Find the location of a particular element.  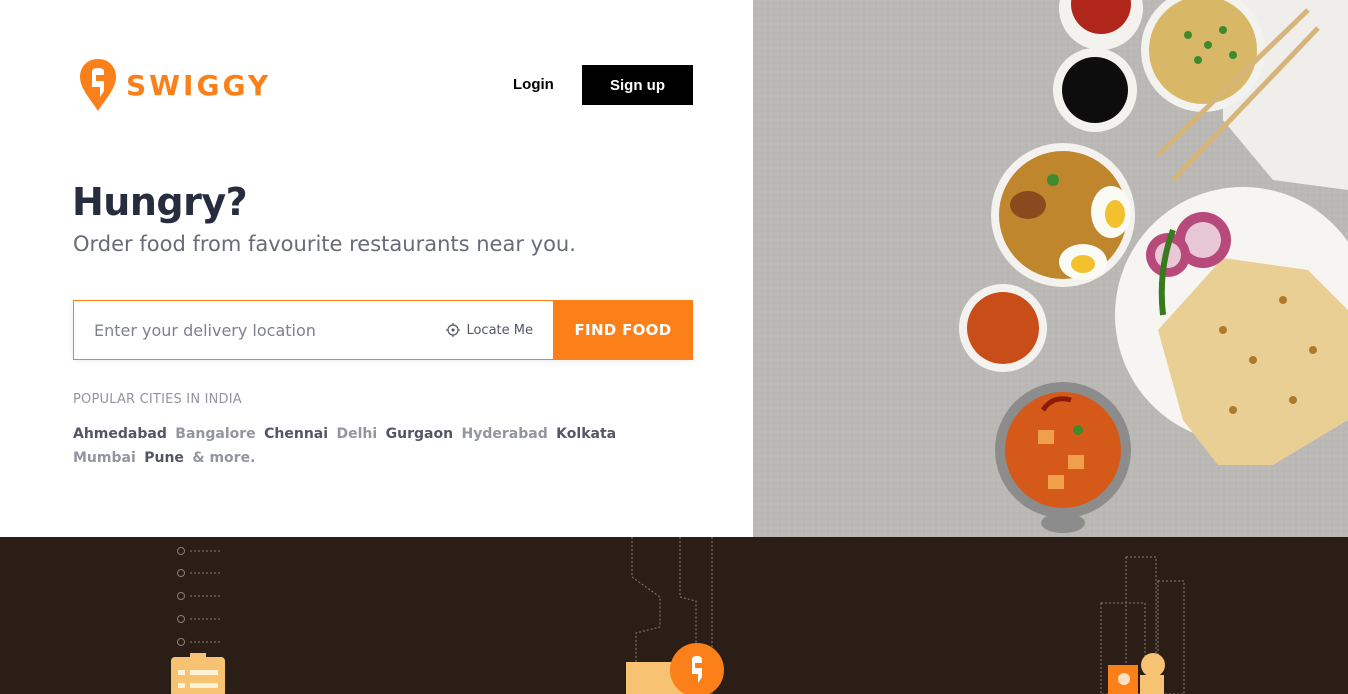

city-link: Mumbai is located at coordinates (104, 458).